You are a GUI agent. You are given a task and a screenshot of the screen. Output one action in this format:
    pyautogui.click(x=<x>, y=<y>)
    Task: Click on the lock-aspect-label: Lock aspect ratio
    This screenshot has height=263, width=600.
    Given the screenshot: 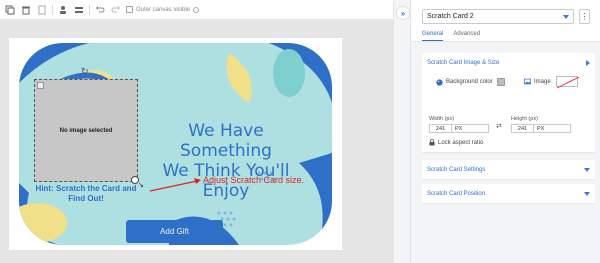 What is the action you would take?
    pyautogui.click(x=461, y=142)
    